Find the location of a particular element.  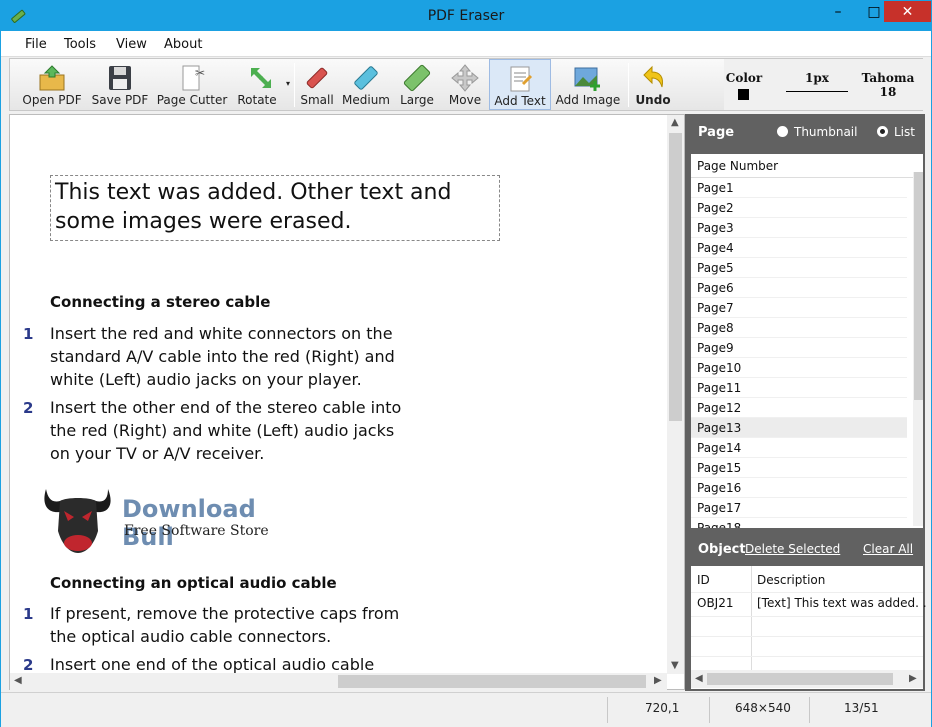

floppy-disk-icon is located at coordinates (120, 78).